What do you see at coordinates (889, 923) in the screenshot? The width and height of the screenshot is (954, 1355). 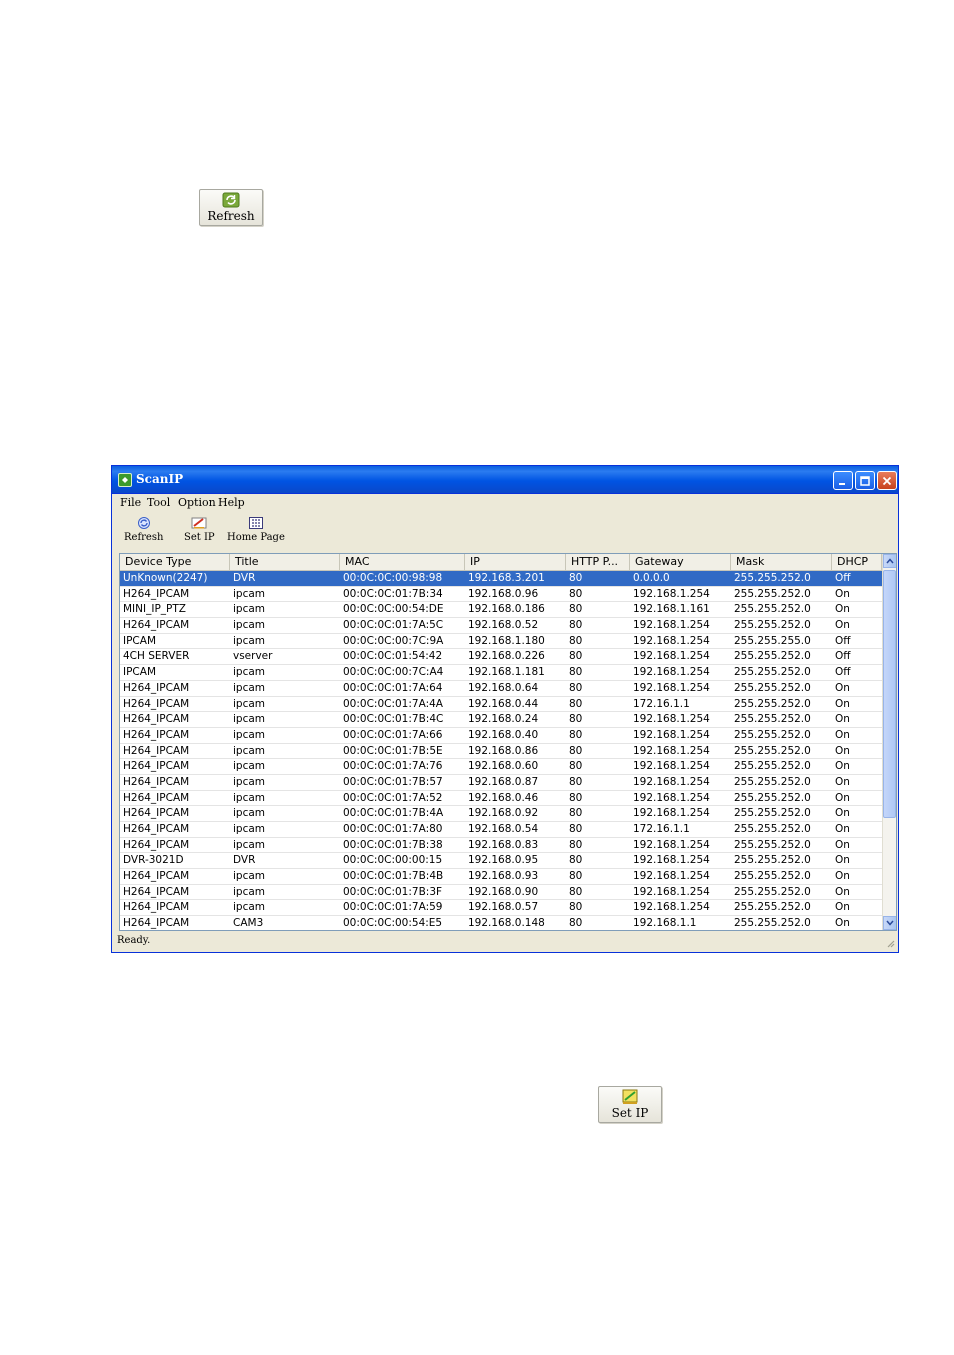 I see `scroll-down-button` at bounding box center [889, 923].